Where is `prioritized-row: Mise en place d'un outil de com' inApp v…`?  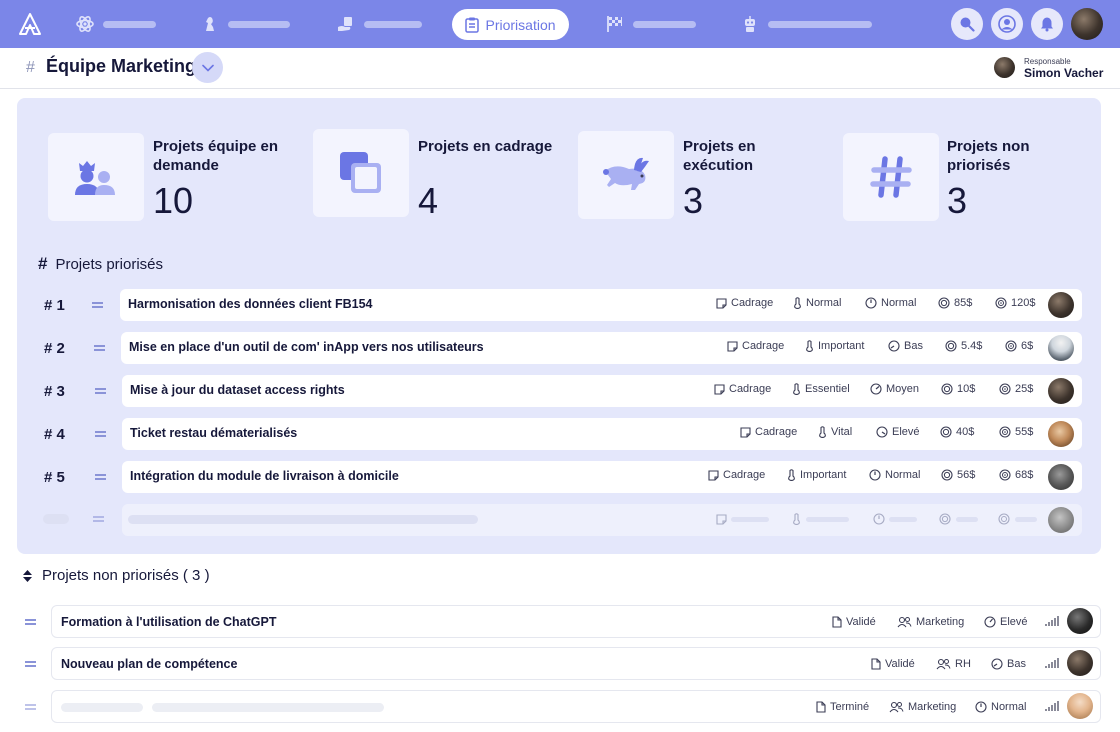
prioritized-row: Mise en place d'un outil de com' inApp v… is located at coordinates (601, 348).